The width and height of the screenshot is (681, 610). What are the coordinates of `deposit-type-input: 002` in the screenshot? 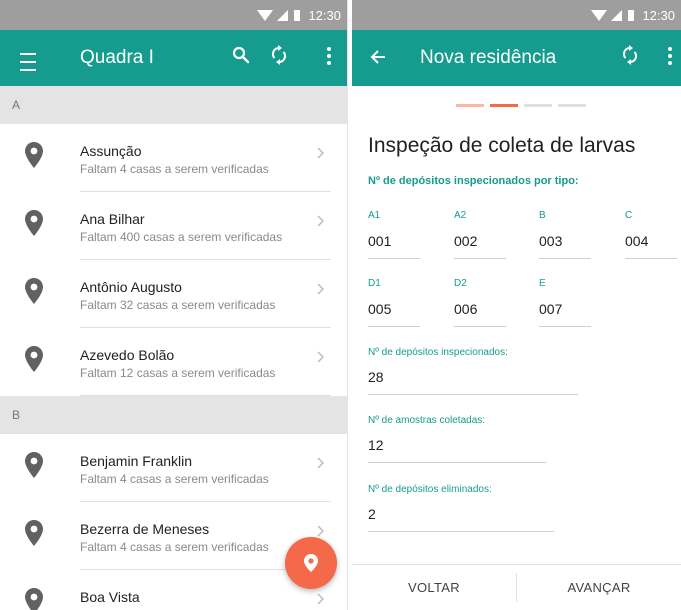 It's located at (465, 241).